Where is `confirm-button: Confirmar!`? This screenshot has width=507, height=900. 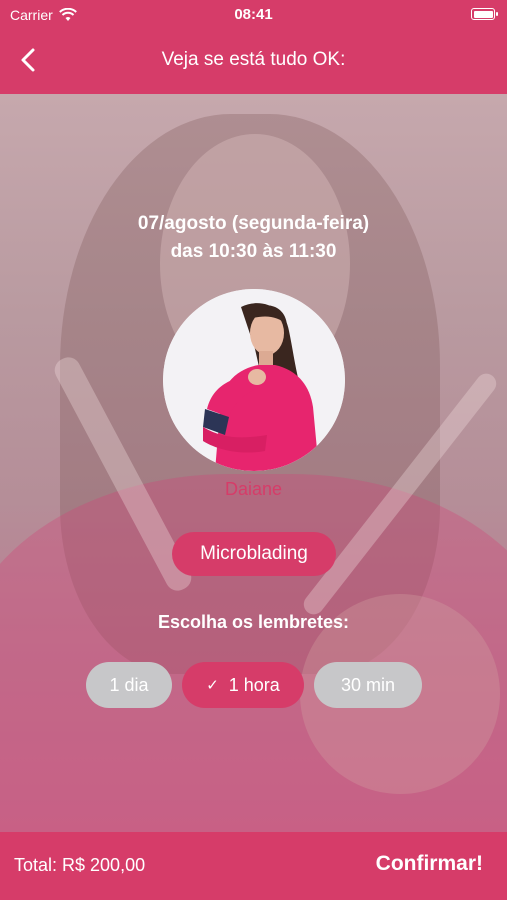
confirm-button: Confirmar! is located at coordinates (429, 864).